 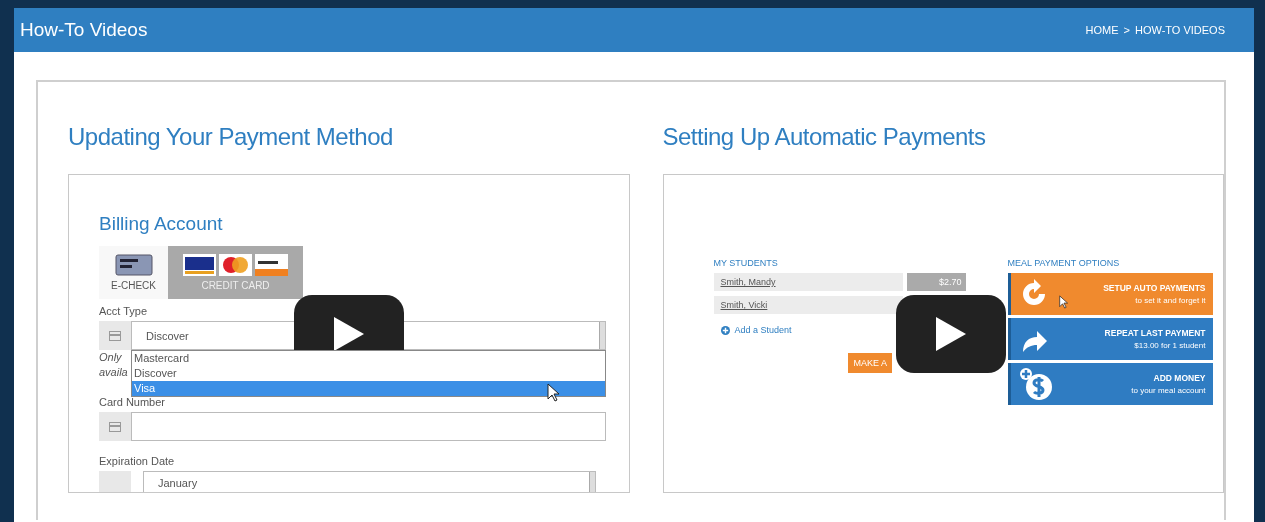 What do you see at coordinates (368, 373) in the screenshot?
I see `dropdown-option: Discover` at bounding box center [368, 373].